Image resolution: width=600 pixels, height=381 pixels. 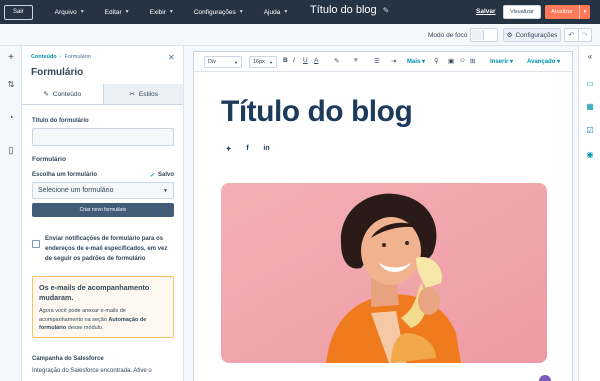 I want to click on tab-content: ✎ Conteúdo, so click(x=63, y=94).